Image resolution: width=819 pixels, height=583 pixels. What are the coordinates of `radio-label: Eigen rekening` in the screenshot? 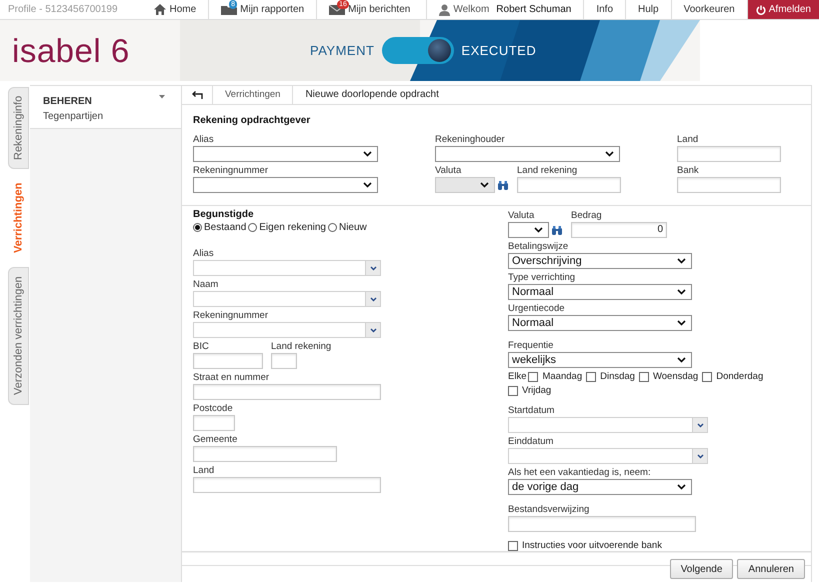 It's located at (292, 227).